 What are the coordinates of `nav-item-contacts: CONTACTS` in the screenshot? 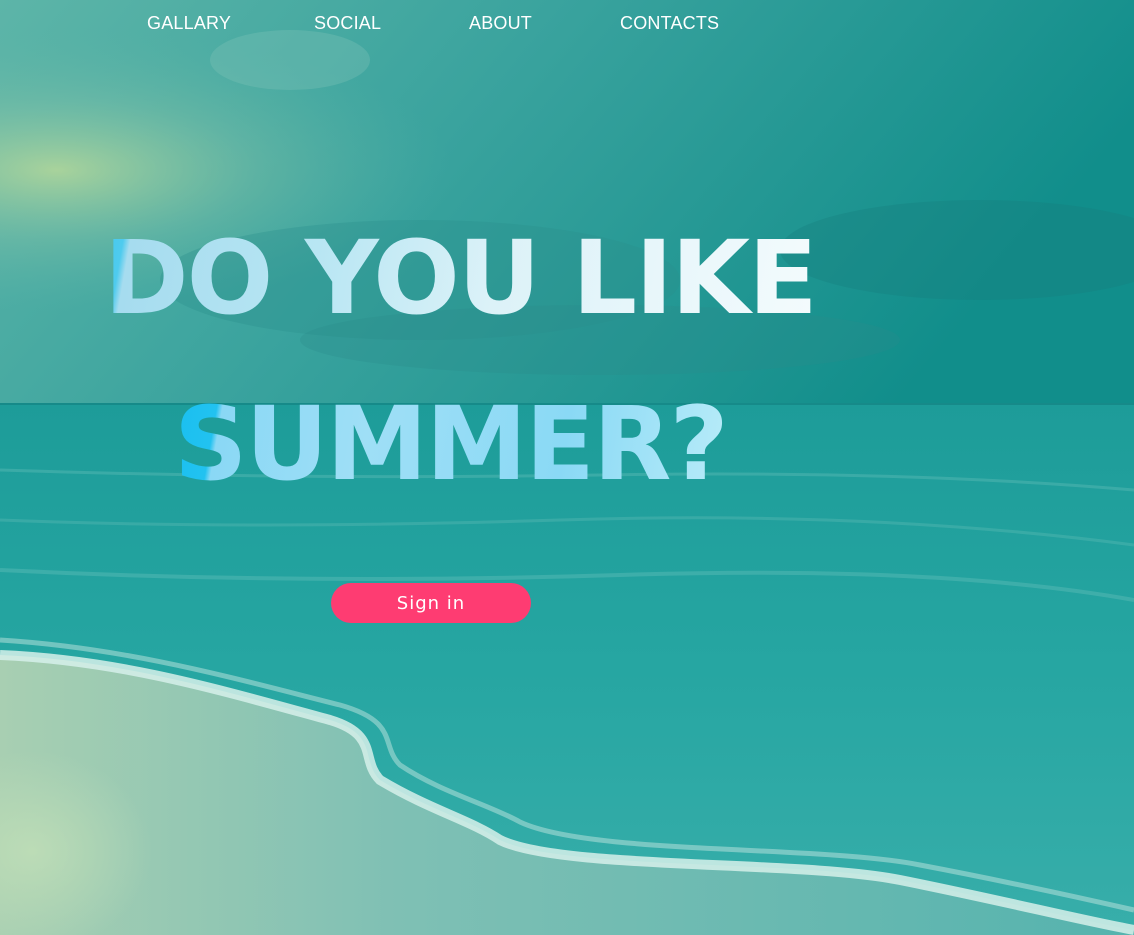 It's located at (669, 23).